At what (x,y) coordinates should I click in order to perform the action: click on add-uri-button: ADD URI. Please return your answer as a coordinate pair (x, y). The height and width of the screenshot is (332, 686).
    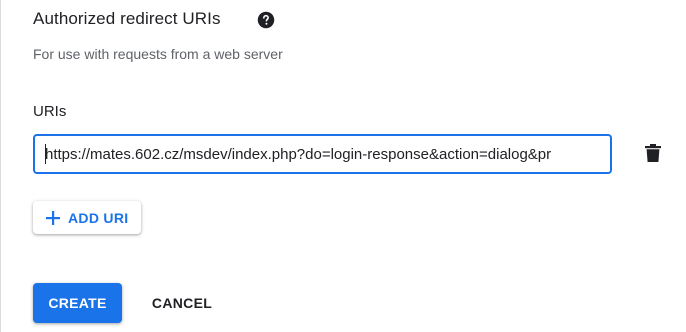
    Looking at the image, I should click on (87, 217).